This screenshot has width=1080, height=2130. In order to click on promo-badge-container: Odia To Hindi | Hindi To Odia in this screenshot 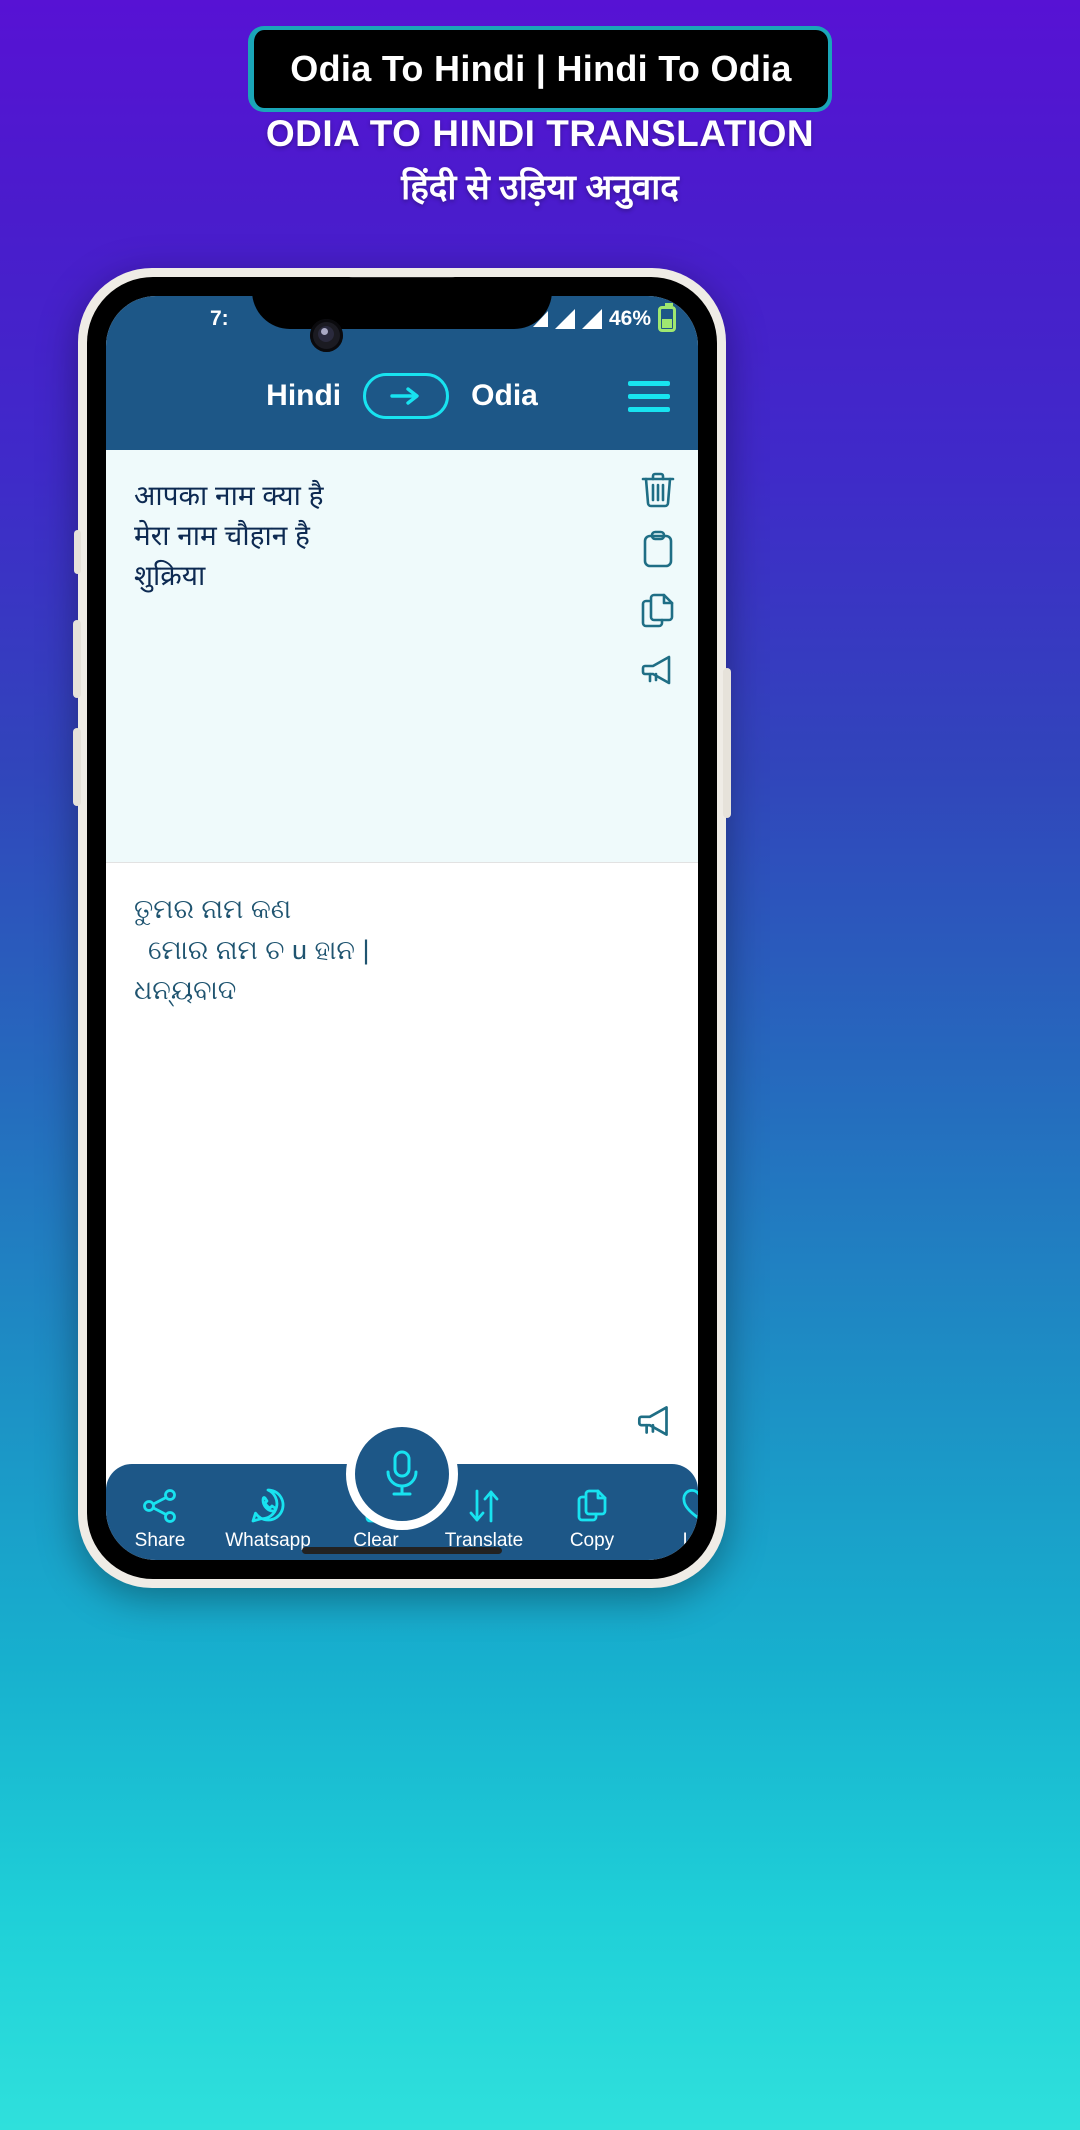, I will do `click(540, 69)`.